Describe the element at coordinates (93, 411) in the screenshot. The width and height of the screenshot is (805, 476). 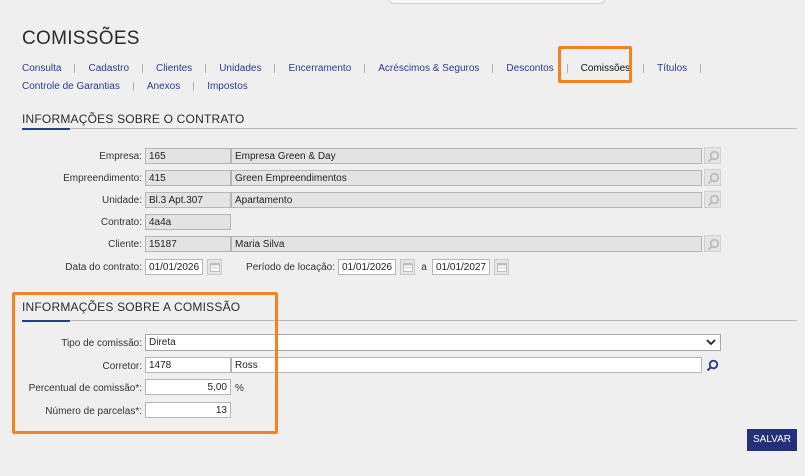
I see `numero-parcelas-label: Número de parcelas*:` at that location.